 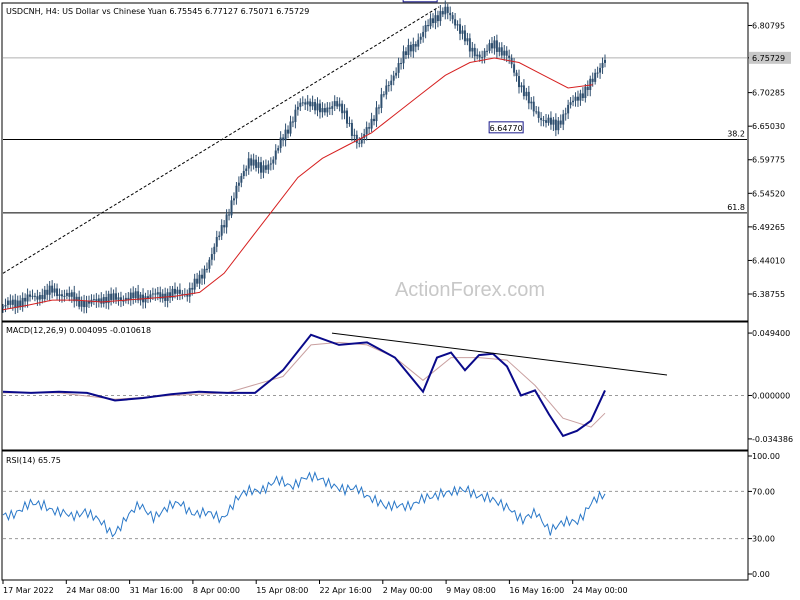 What do you see at coordinates (156, 590) in the screenshot?
I see `time-tick-label: 31 Mar 16:00` at bounding box center [156, 590].